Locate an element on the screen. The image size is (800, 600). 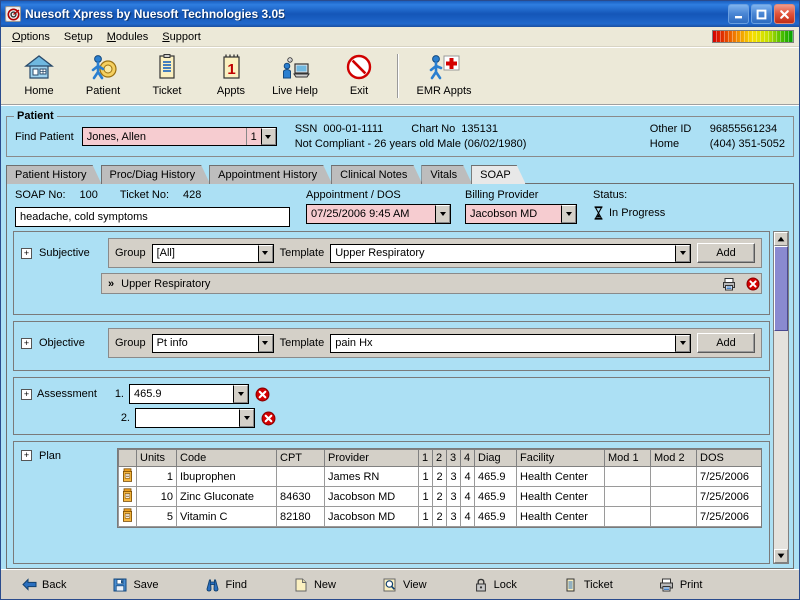
subjective-template-combo: Upper Respiratory is located at coordinates (510, 253).